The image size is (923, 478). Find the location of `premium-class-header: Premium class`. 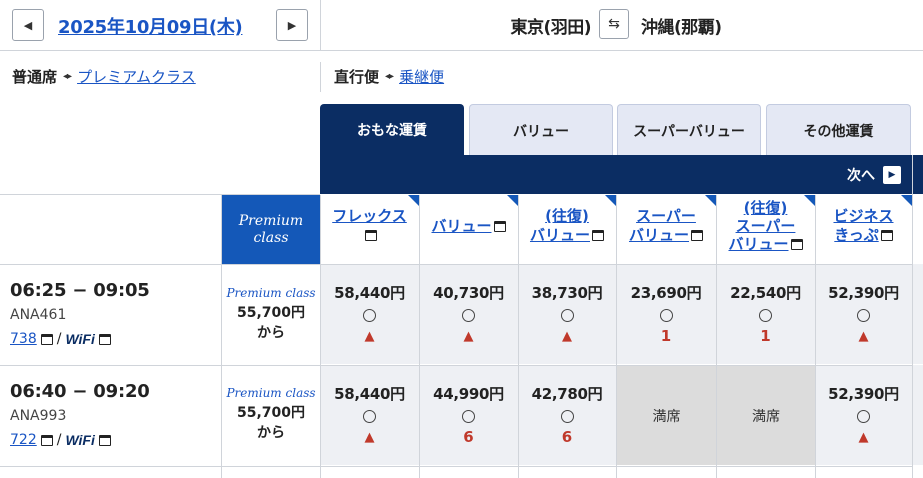

premium-class-header: Premium class is located at coordinates (271, 229).